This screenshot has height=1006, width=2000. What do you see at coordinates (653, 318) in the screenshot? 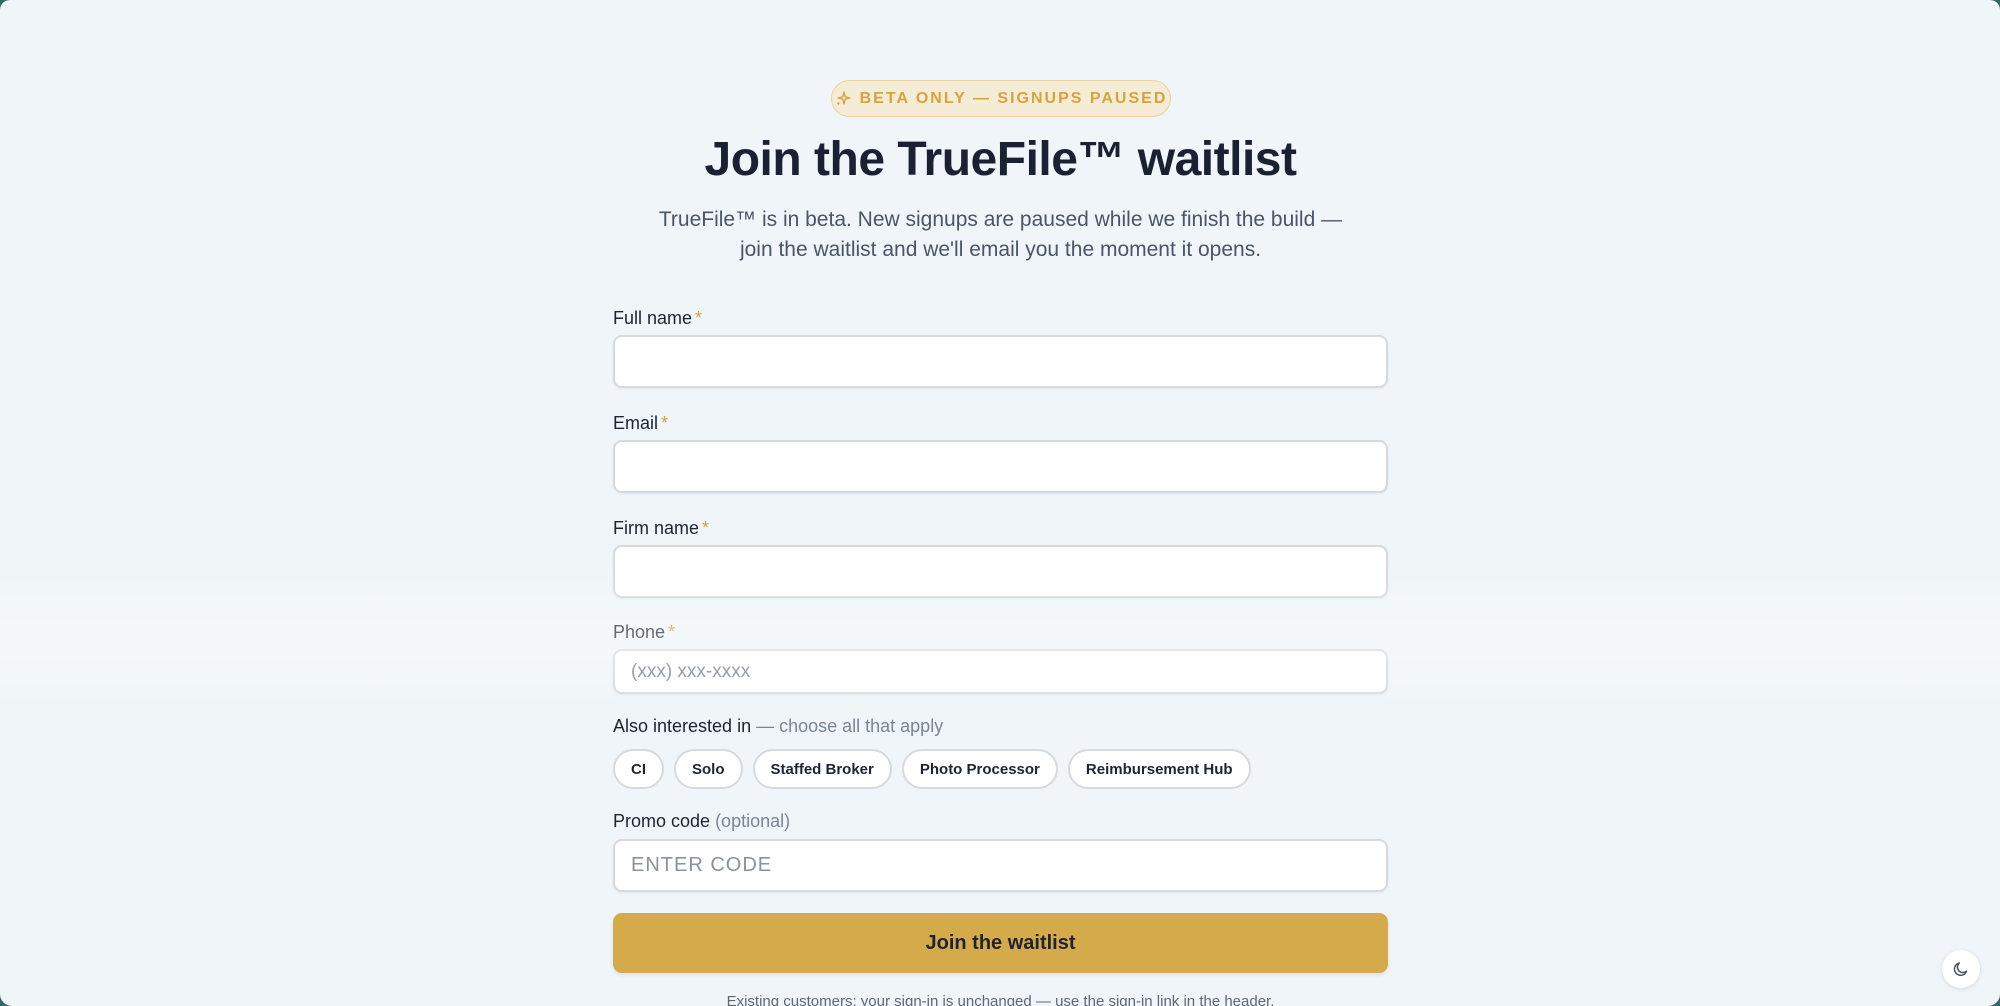
I see `full-name-label-text: Full name` at bounding box center [653, 318].